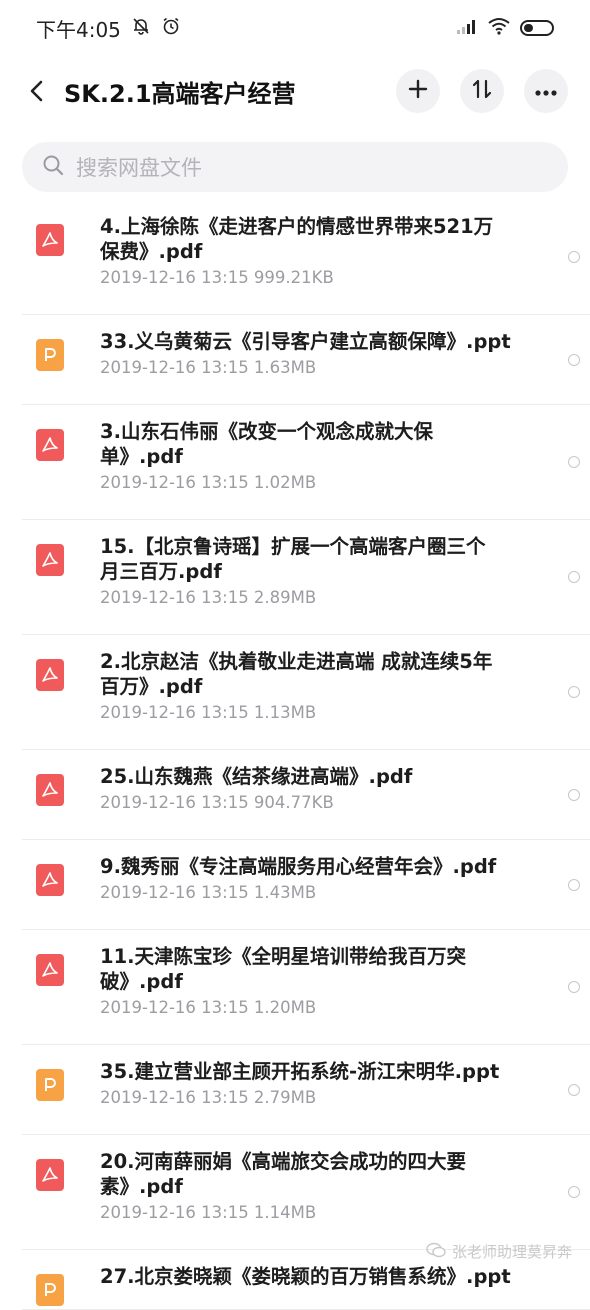 The image size is (590, 1310). I want to click on search-icon, so click(53, 167).